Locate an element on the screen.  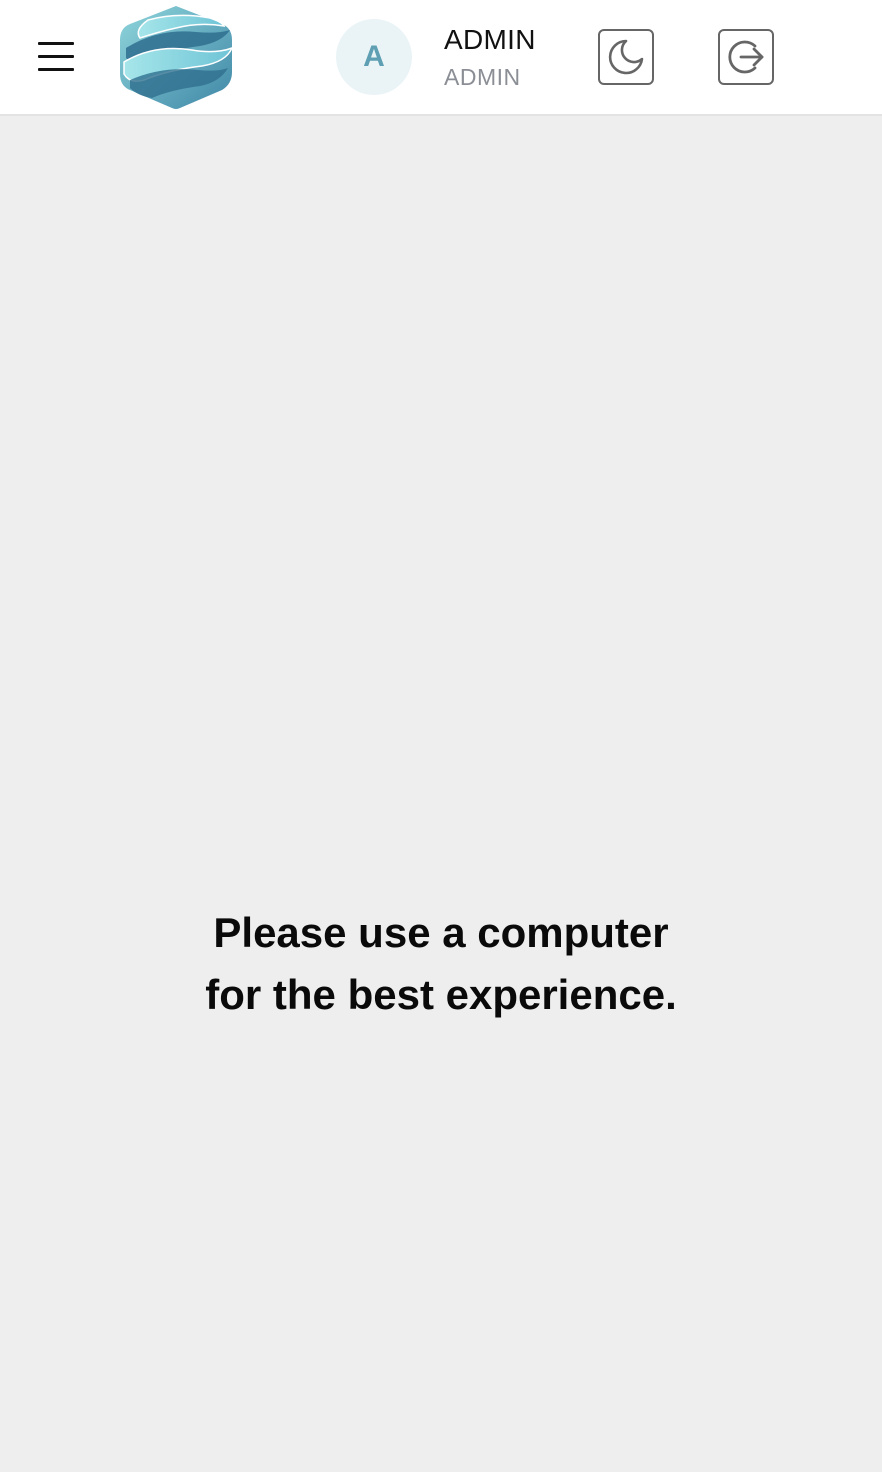
theme-toggle-button is located at coordinates (626, 57).